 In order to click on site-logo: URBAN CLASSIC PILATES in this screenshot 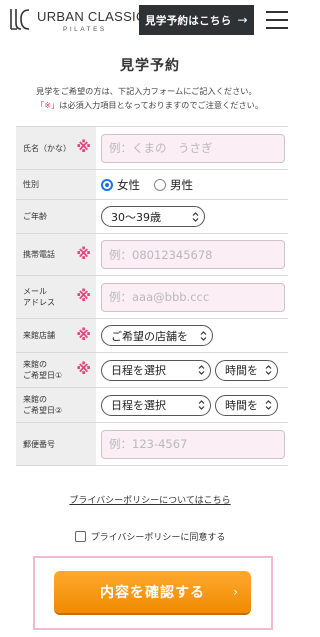, I will do `click(77, 22)`.